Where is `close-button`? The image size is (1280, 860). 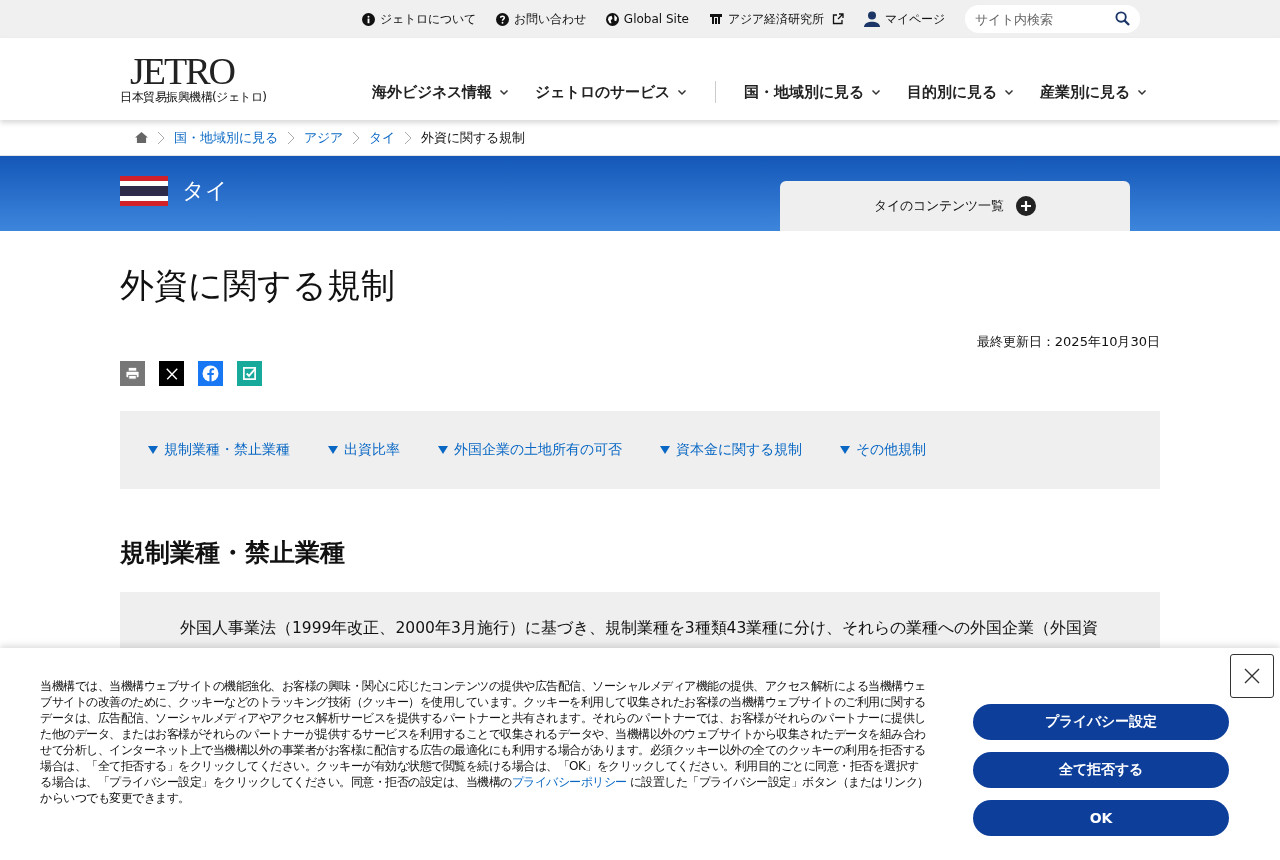 close-button is located at coordinates (1252, 676).